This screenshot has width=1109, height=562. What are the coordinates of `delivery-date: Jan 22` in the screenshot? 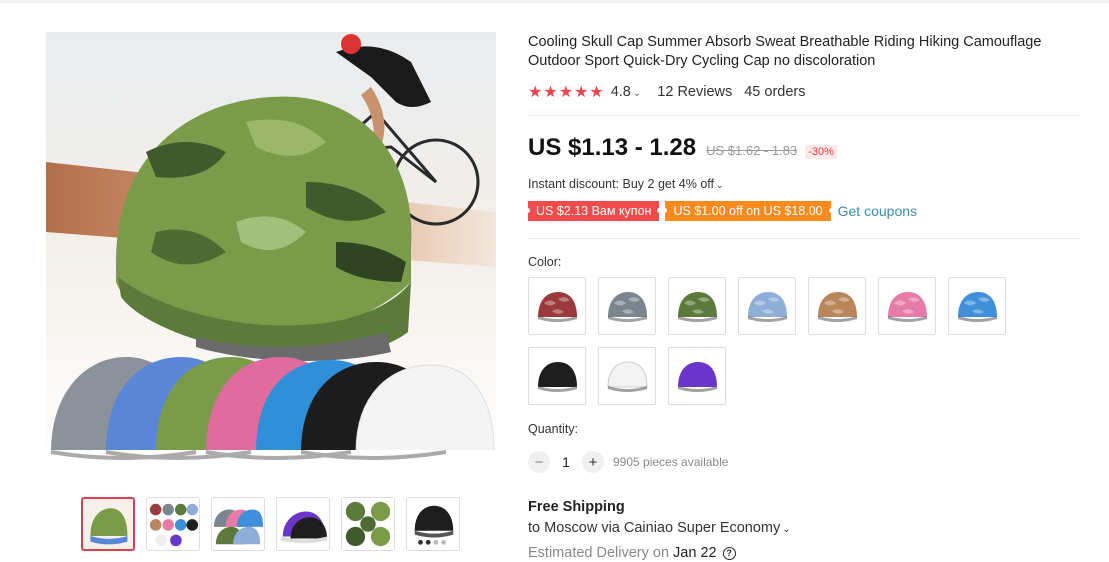 It's located at (695, 553).